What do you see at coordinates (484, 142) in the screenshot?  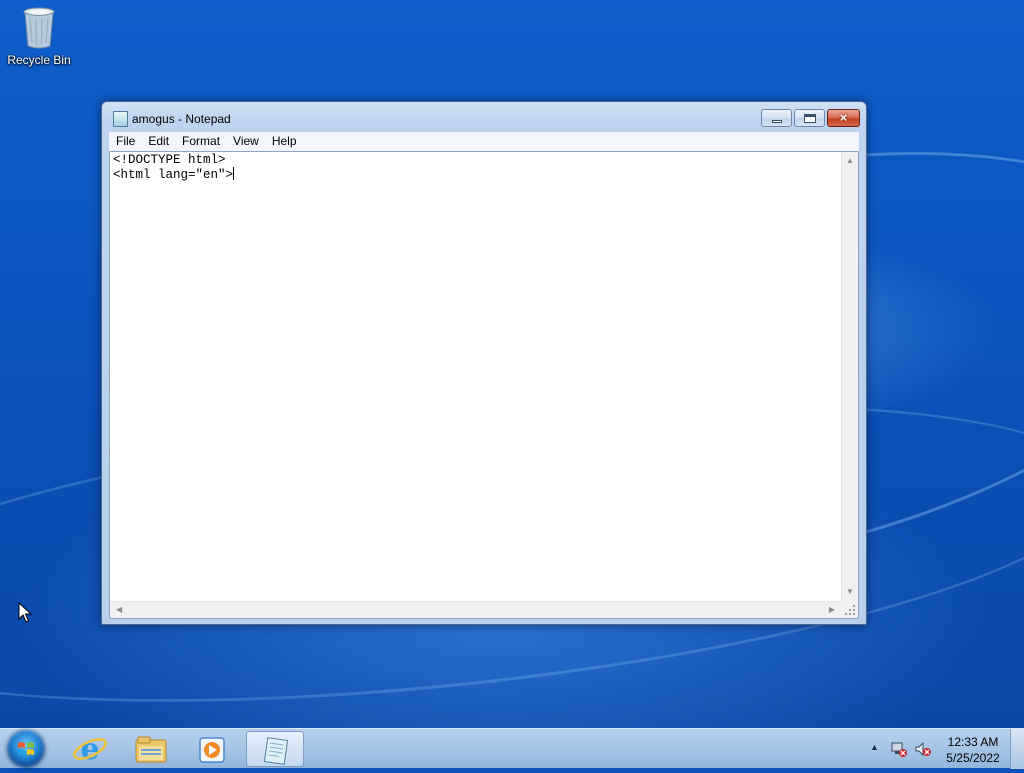 I see `menu-bar: File Edit Format View Help` at bounding box center [484, 142].